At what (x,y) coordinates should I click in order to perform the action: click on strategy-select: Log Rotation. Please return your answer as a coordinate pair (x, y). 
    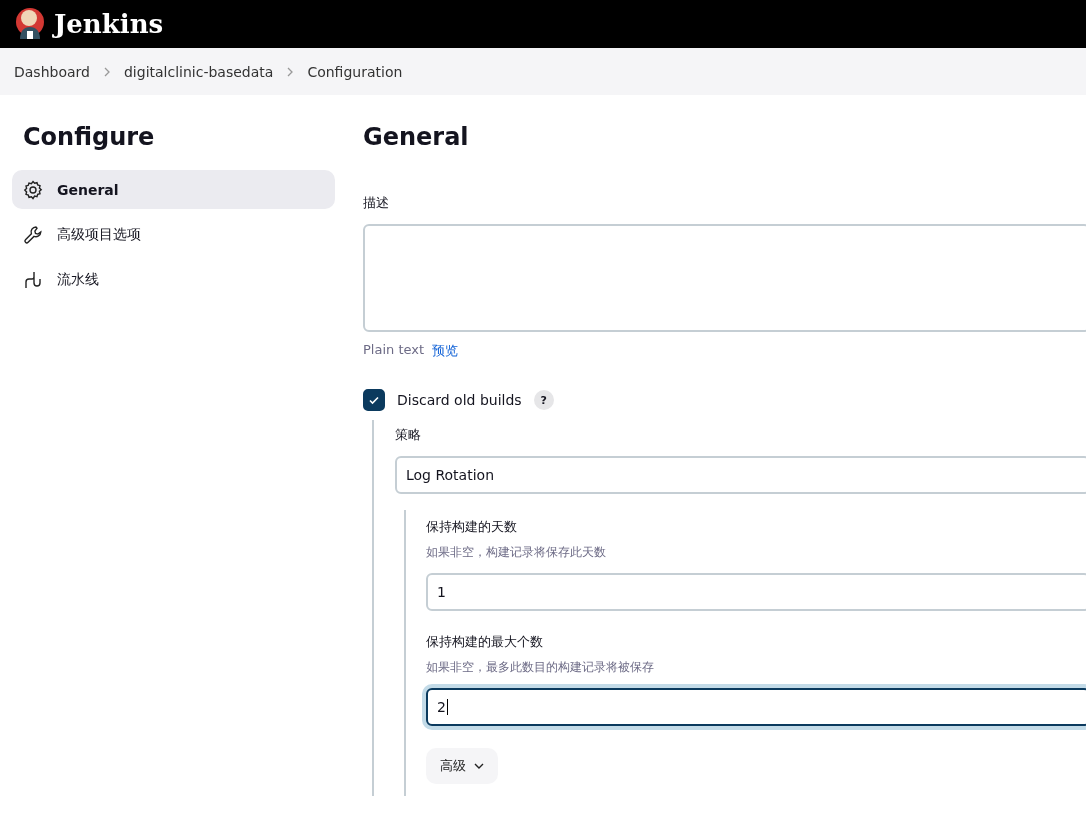
    Looking at the image, I should click on (740, 475).